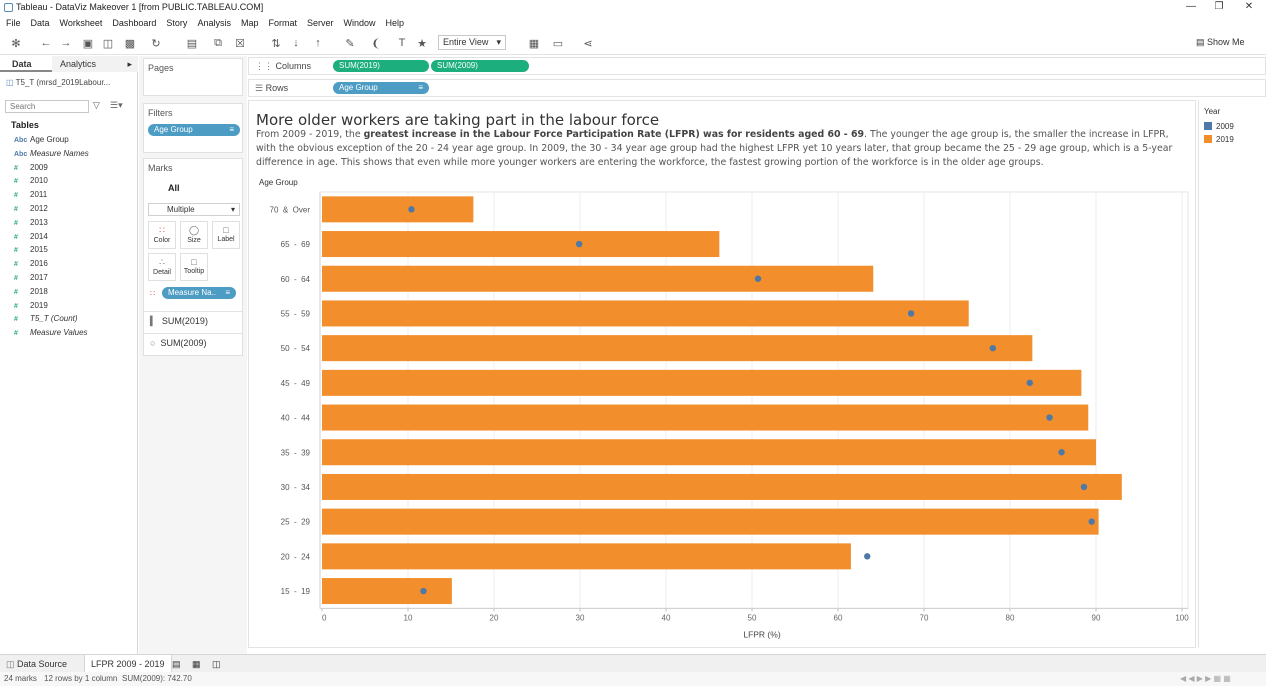 This screenshot has height=686, width=1266. Describe the element at coordinates (66, 43) in the screenshot. I see `redo-icon: →` at that location.